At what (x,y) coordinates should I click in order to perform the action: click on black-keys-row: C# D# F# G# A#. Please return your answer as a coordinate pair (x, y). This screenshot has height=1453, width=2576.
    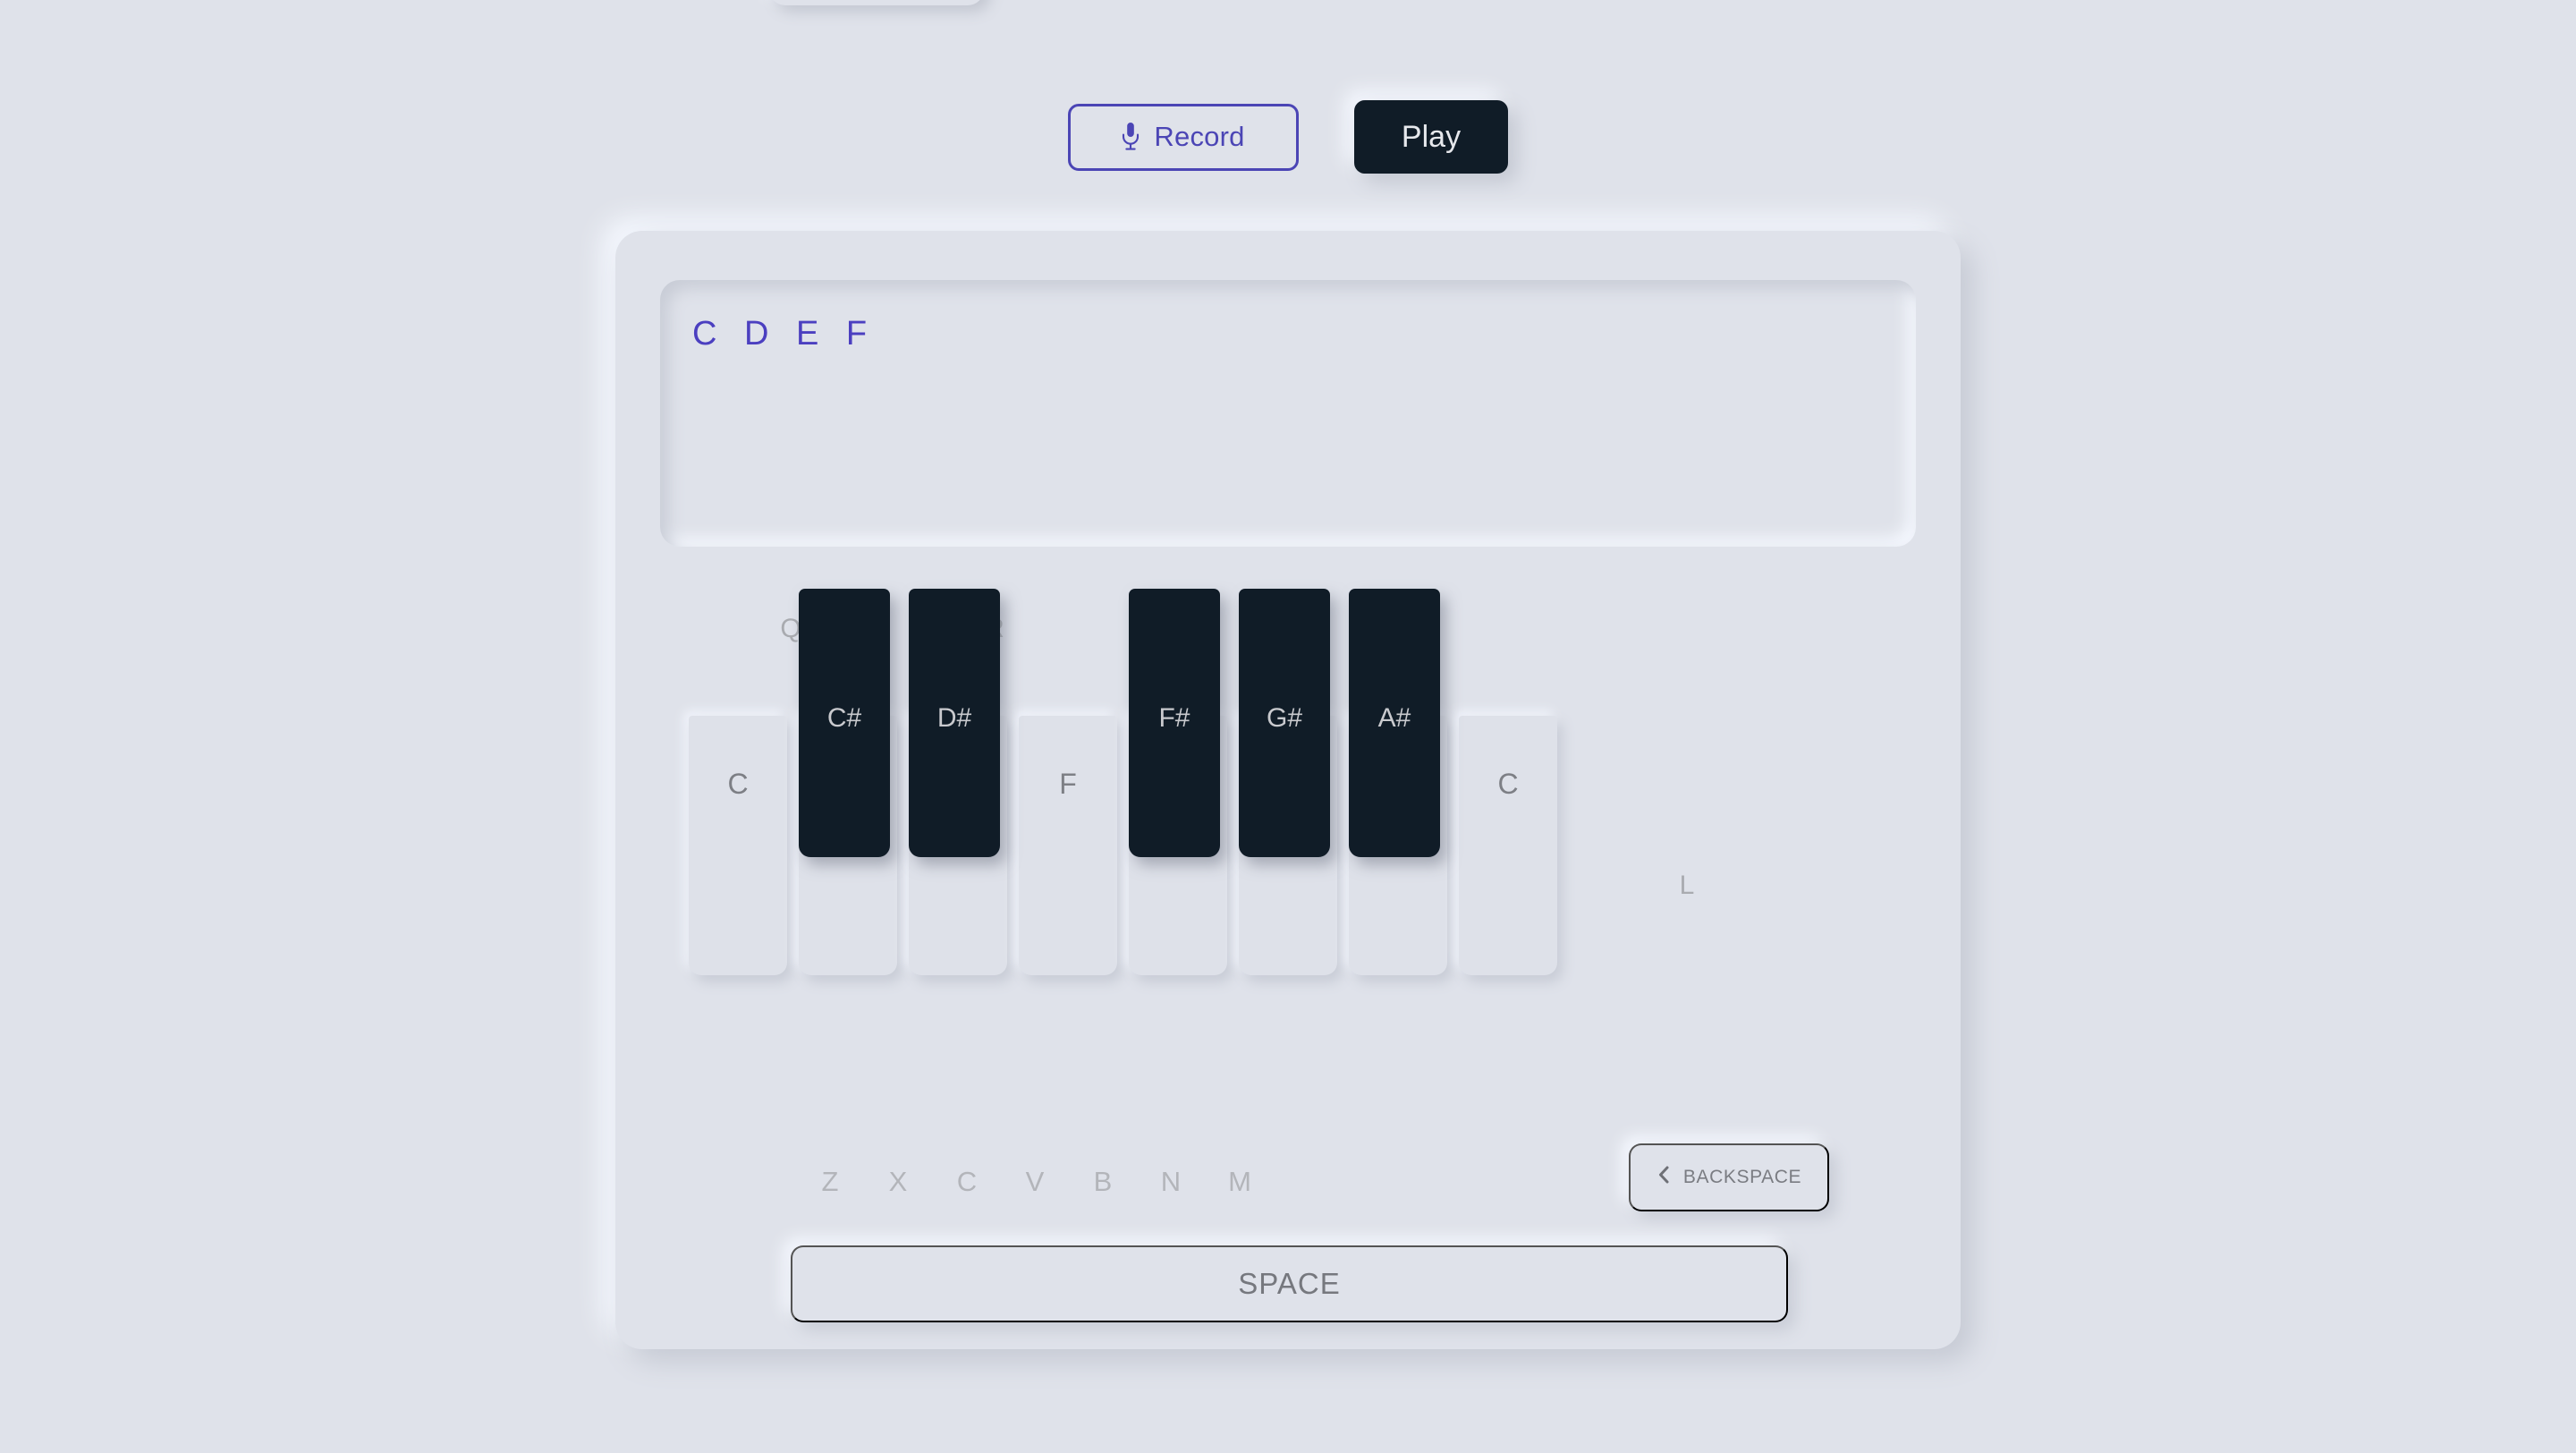
    Looking at the image, I should click on (1181, 723).